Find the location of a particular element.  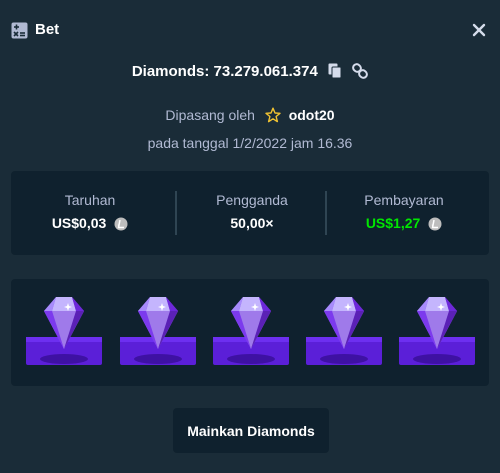

bet-amount-value-row: US$0,03 is located at coordinates (90, 223).